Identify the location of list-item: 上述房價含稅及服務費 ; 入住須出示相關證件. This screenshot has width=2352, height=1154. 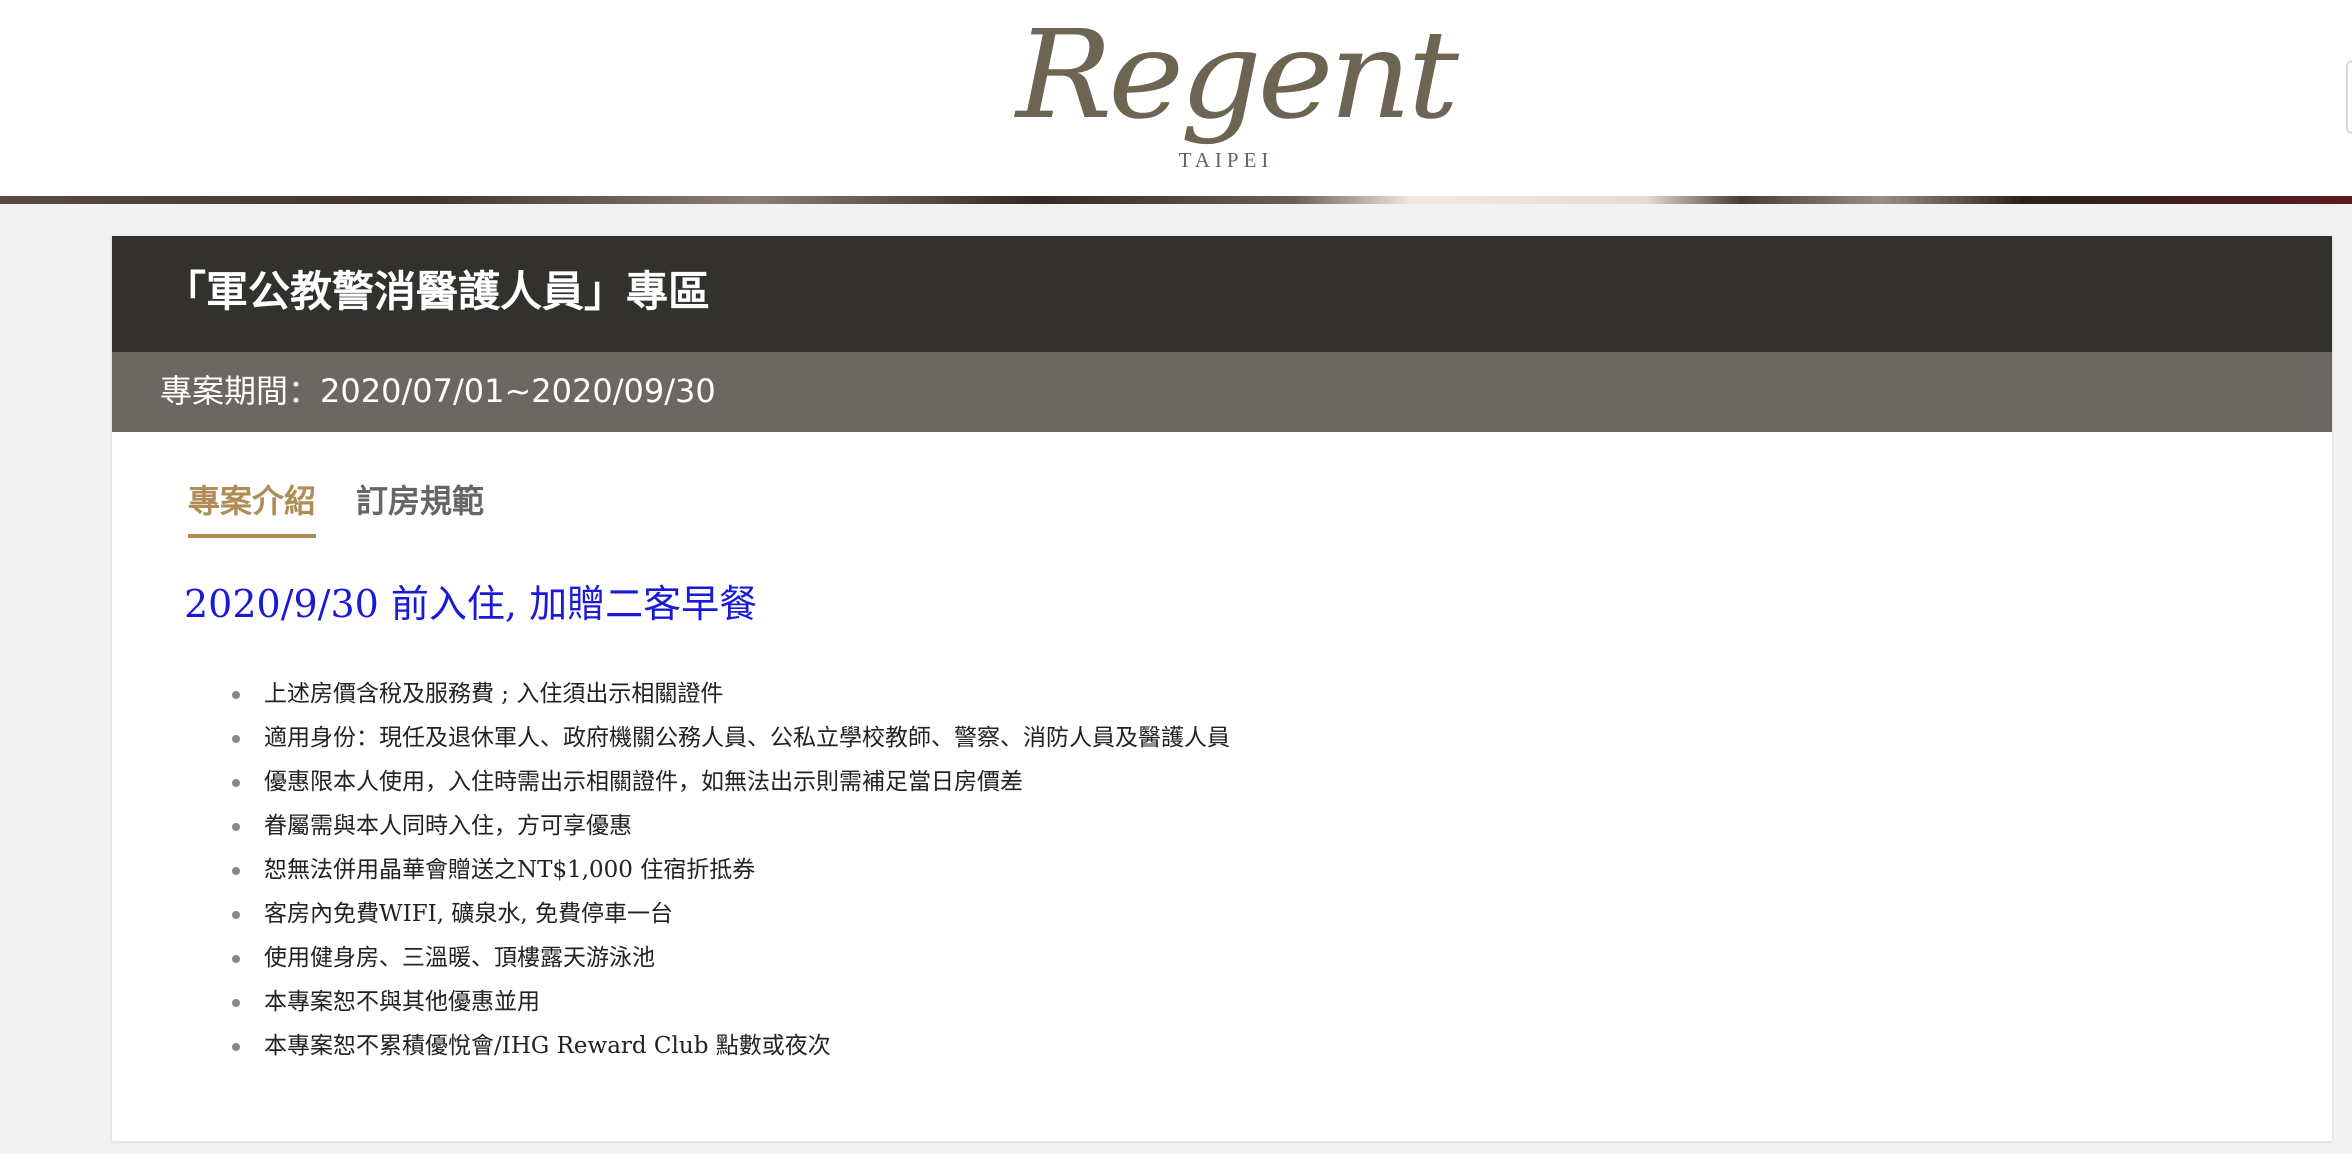
(731, 694).